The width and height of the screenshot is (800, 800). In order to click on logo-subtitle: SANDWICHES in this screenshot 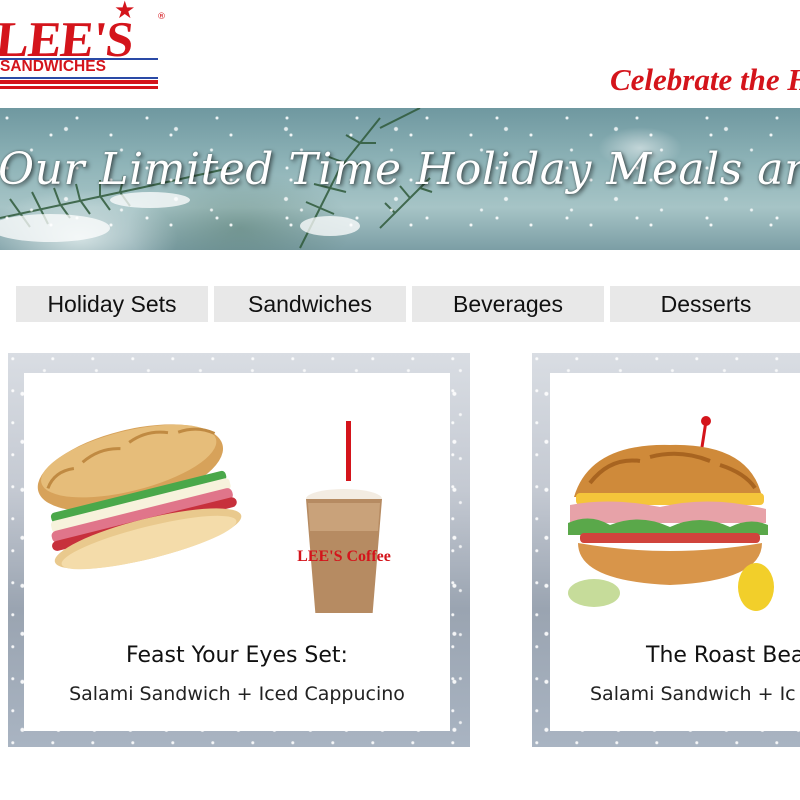, I will do `click(53, 66)`.